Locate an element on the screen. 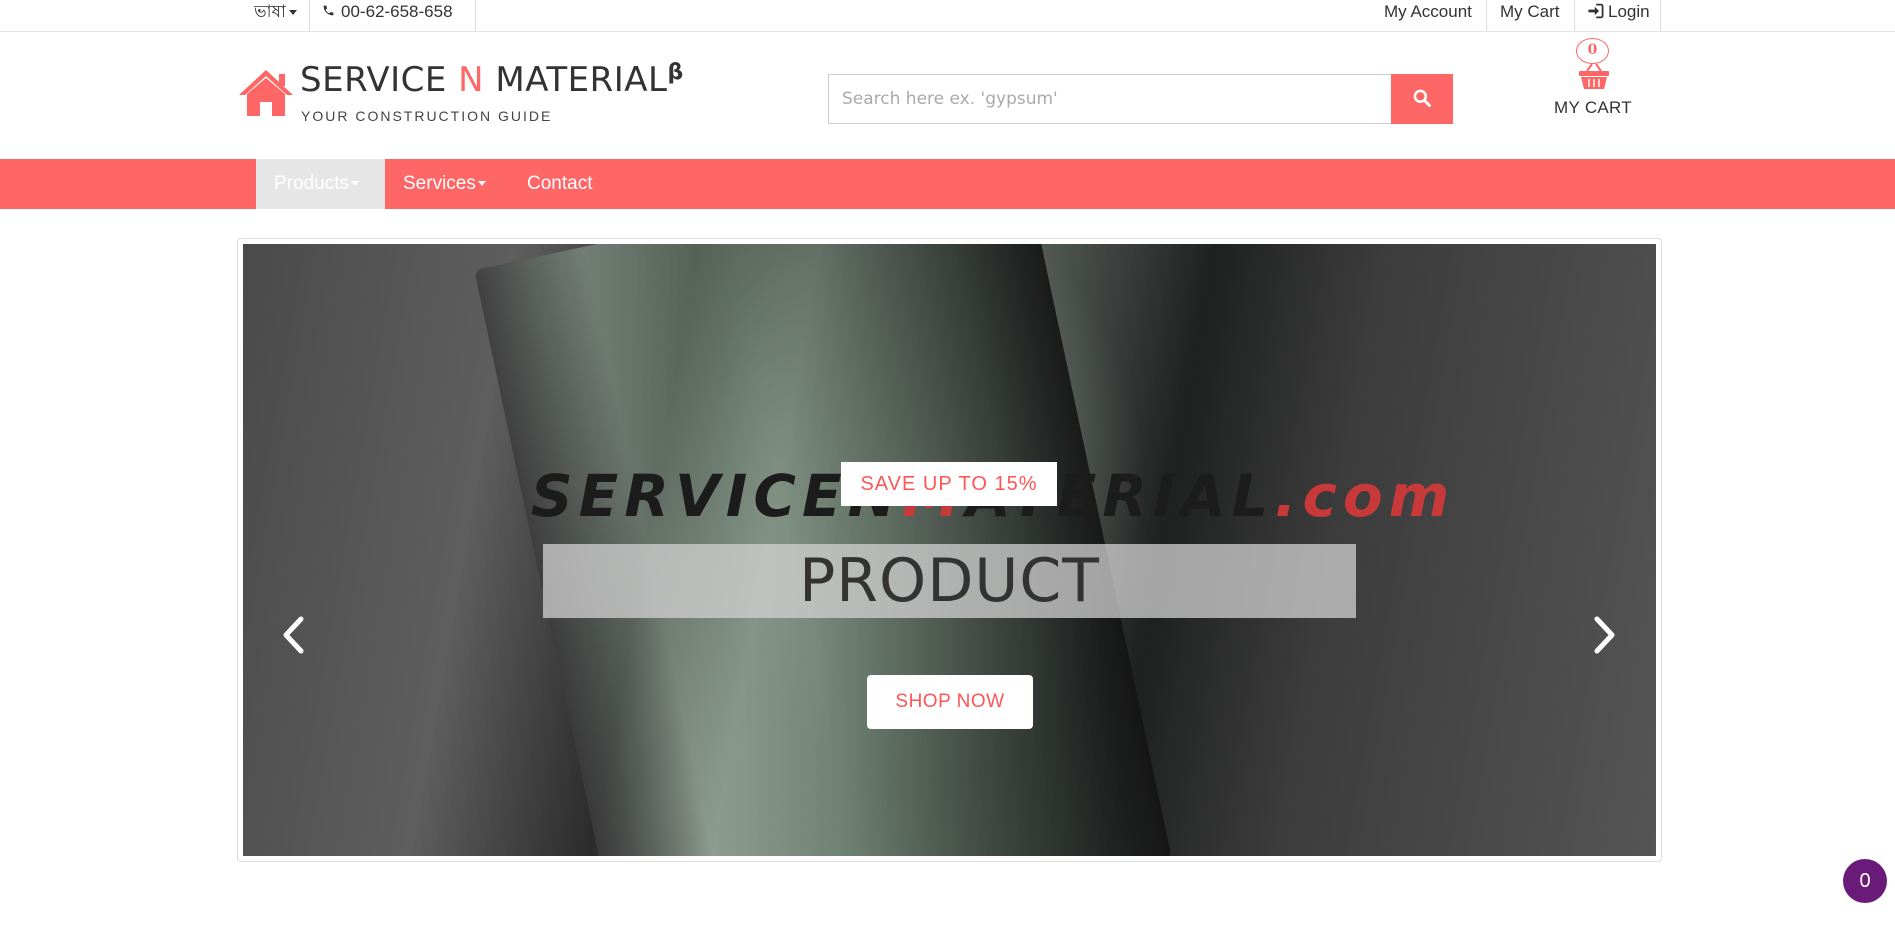 The image size is (1895, 939). nav-products-label: Products is located at coordinates (311, 183).